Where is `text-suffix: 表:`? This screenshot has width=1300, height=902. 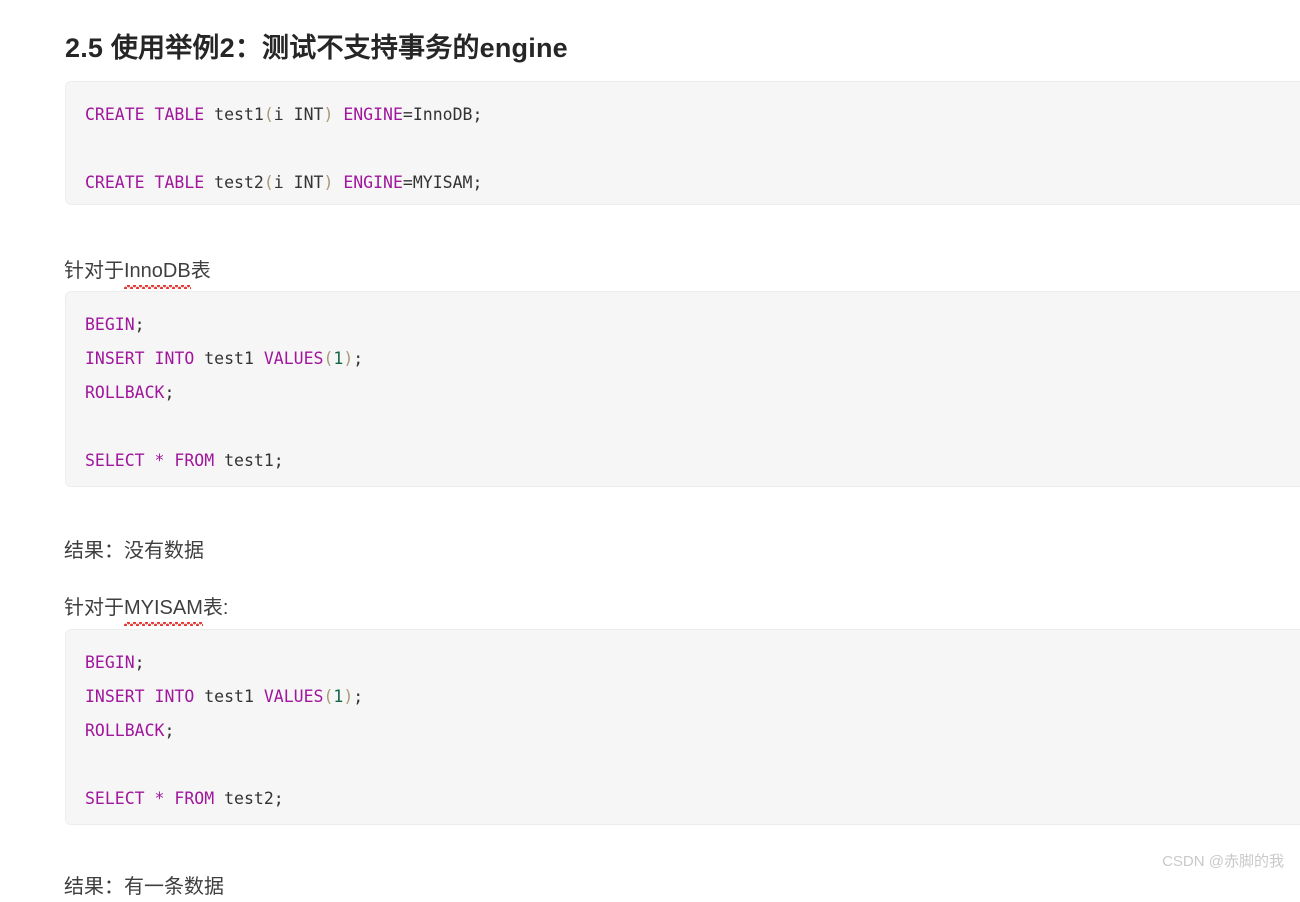 text-suffix: 表: is located at coordinates (215, 608).